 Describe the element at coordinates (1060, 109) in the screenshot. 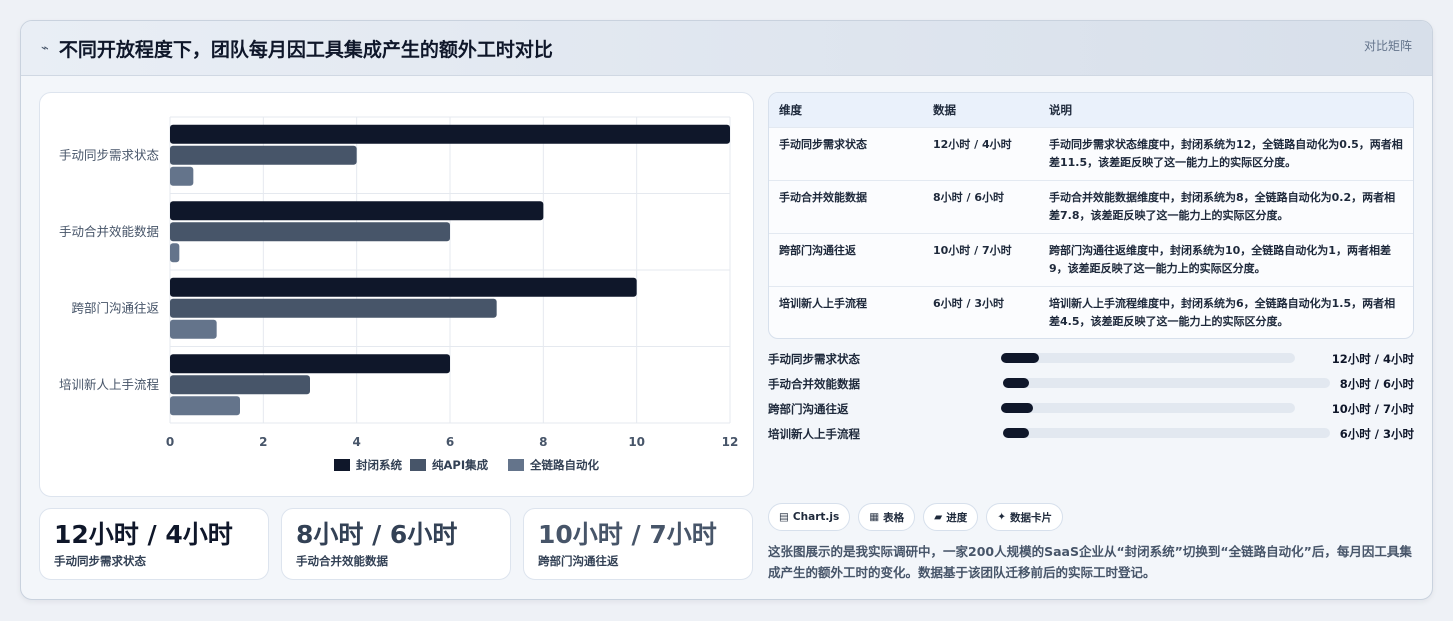

I see `column-header: 说明` at that location.